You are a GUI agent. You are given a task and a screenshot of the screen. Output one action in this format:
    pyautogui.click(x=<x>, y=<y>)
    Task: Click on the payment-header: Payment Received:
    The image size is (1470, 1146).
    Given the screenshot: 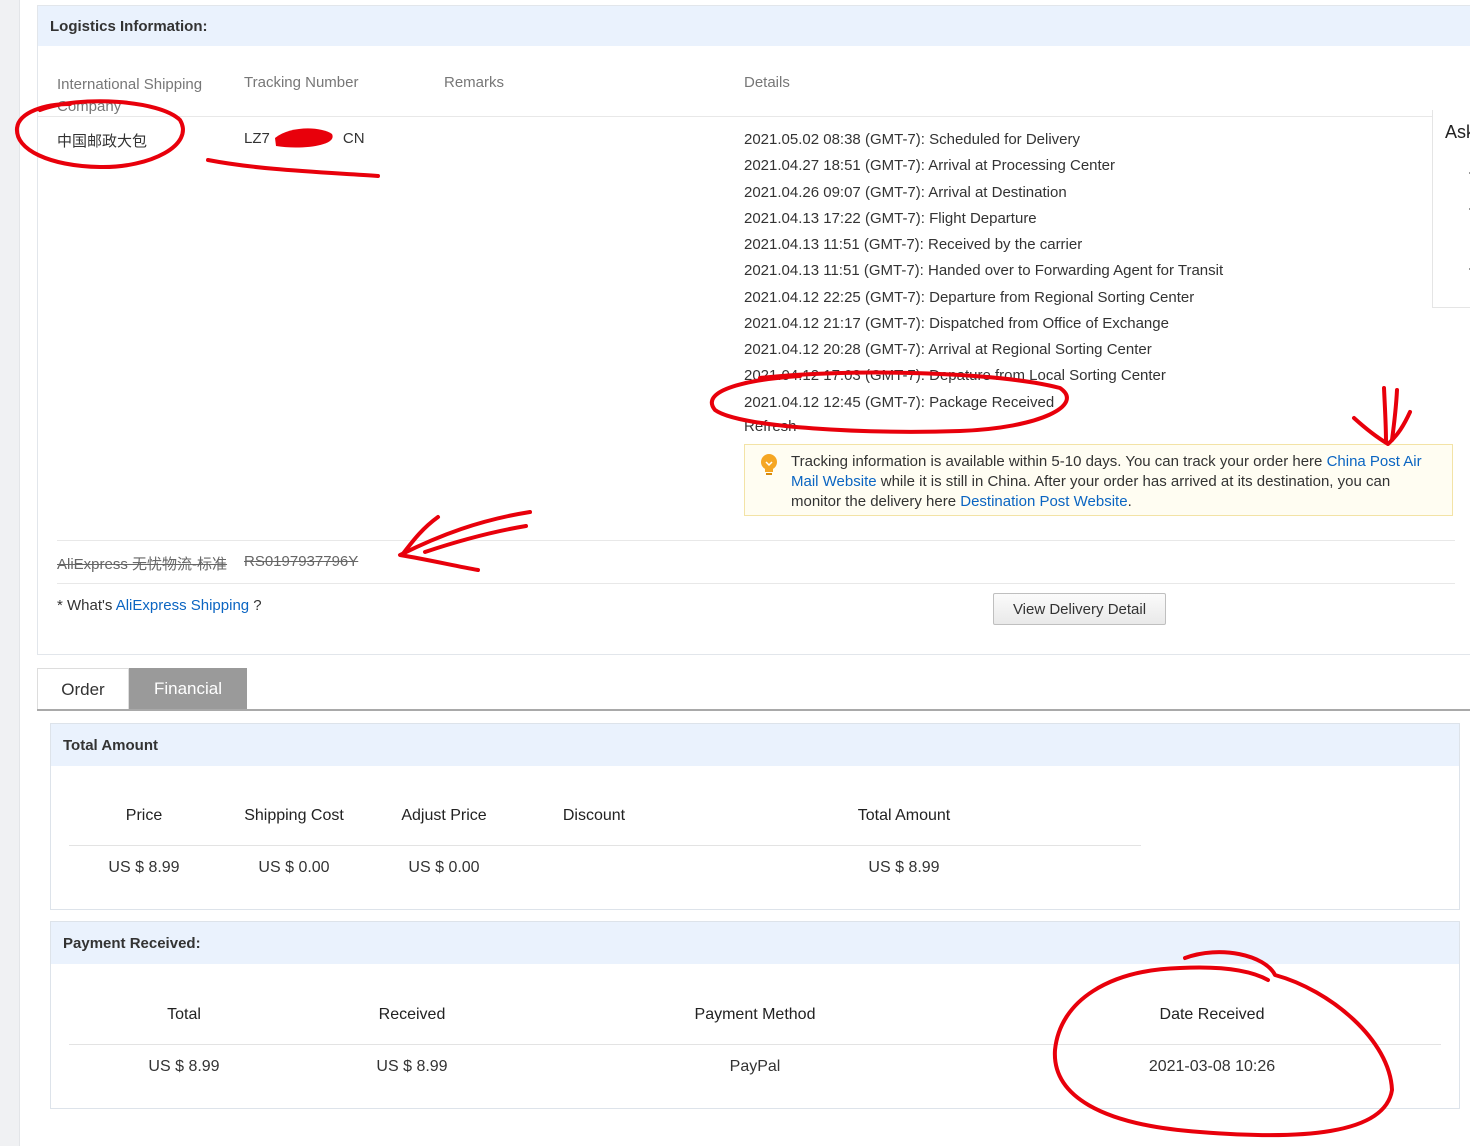 What is the action you would take?
    pyautogui.click(x=755, y=943)
    